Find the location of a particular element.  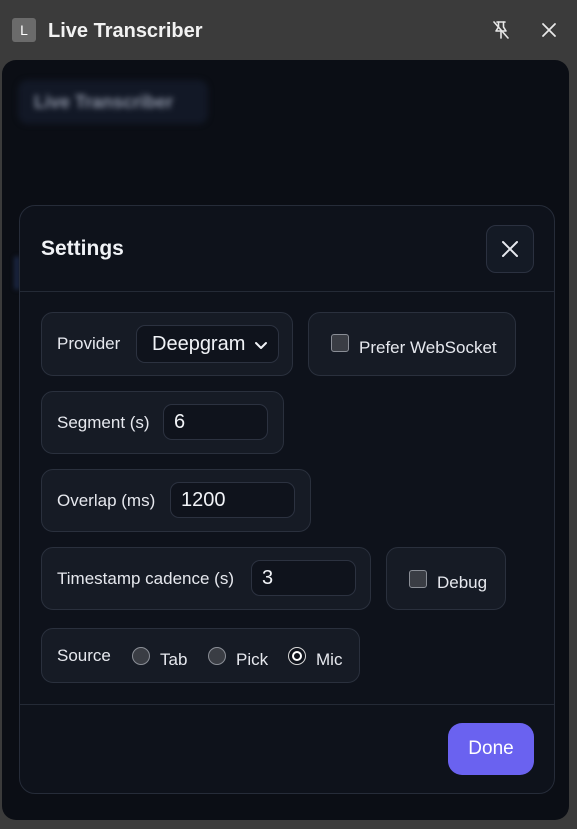

source-label: Source is located at coordinates (84, 655).